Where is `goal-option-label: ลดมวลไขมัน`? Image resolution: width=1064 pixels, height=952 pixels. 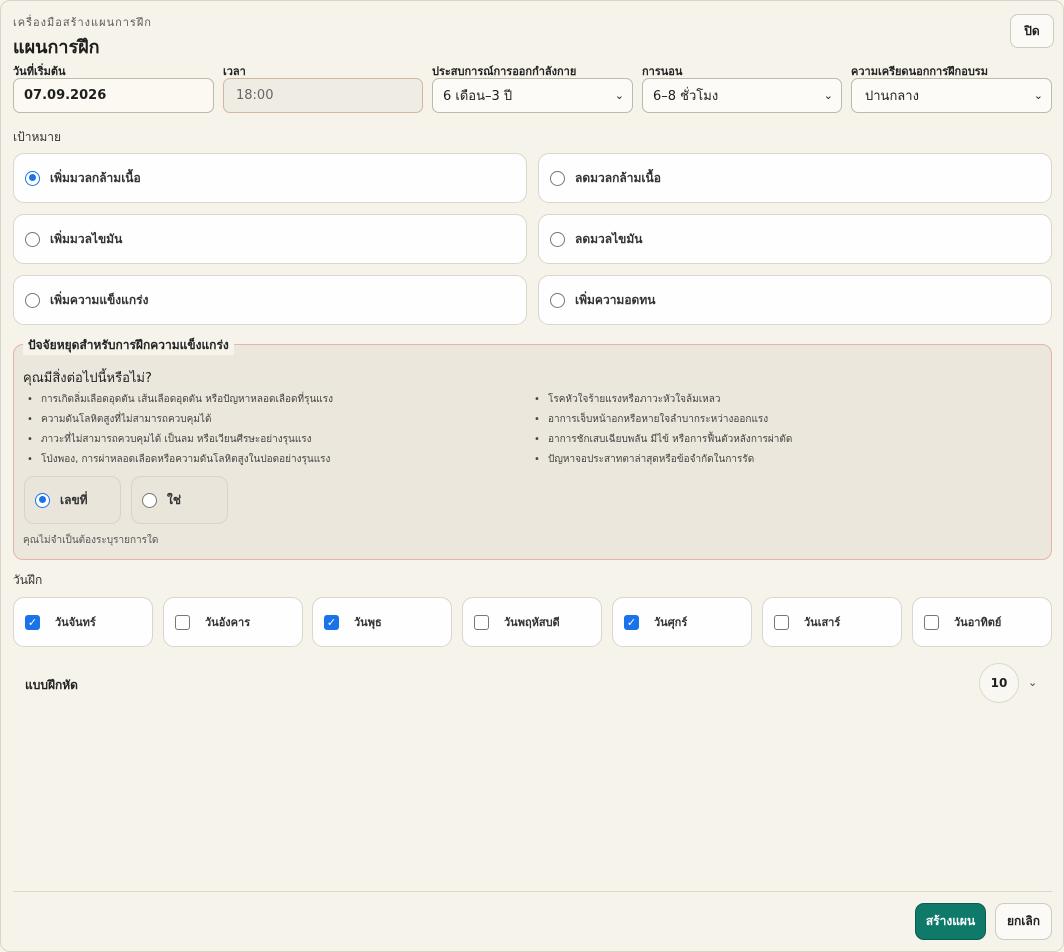
goal-option-label: ลดมวลไขมัน is located at coordinates (609, 238).